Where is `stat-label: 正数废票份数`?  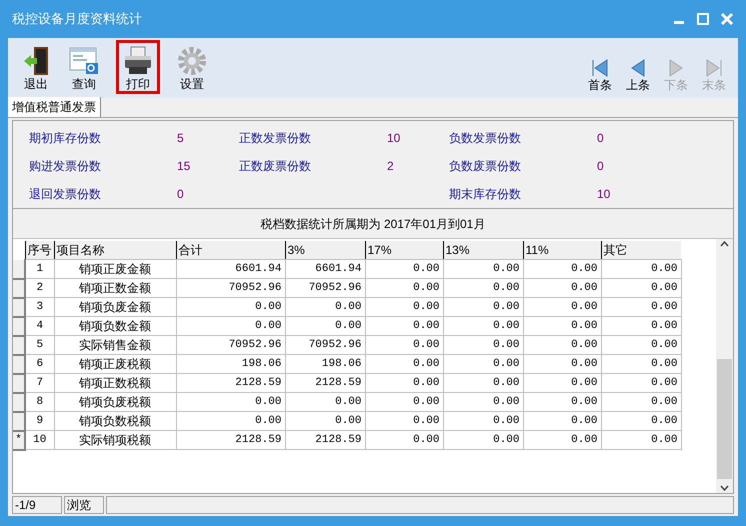
stat-label: 正数废票份数 is located at coordinates (275, 166).